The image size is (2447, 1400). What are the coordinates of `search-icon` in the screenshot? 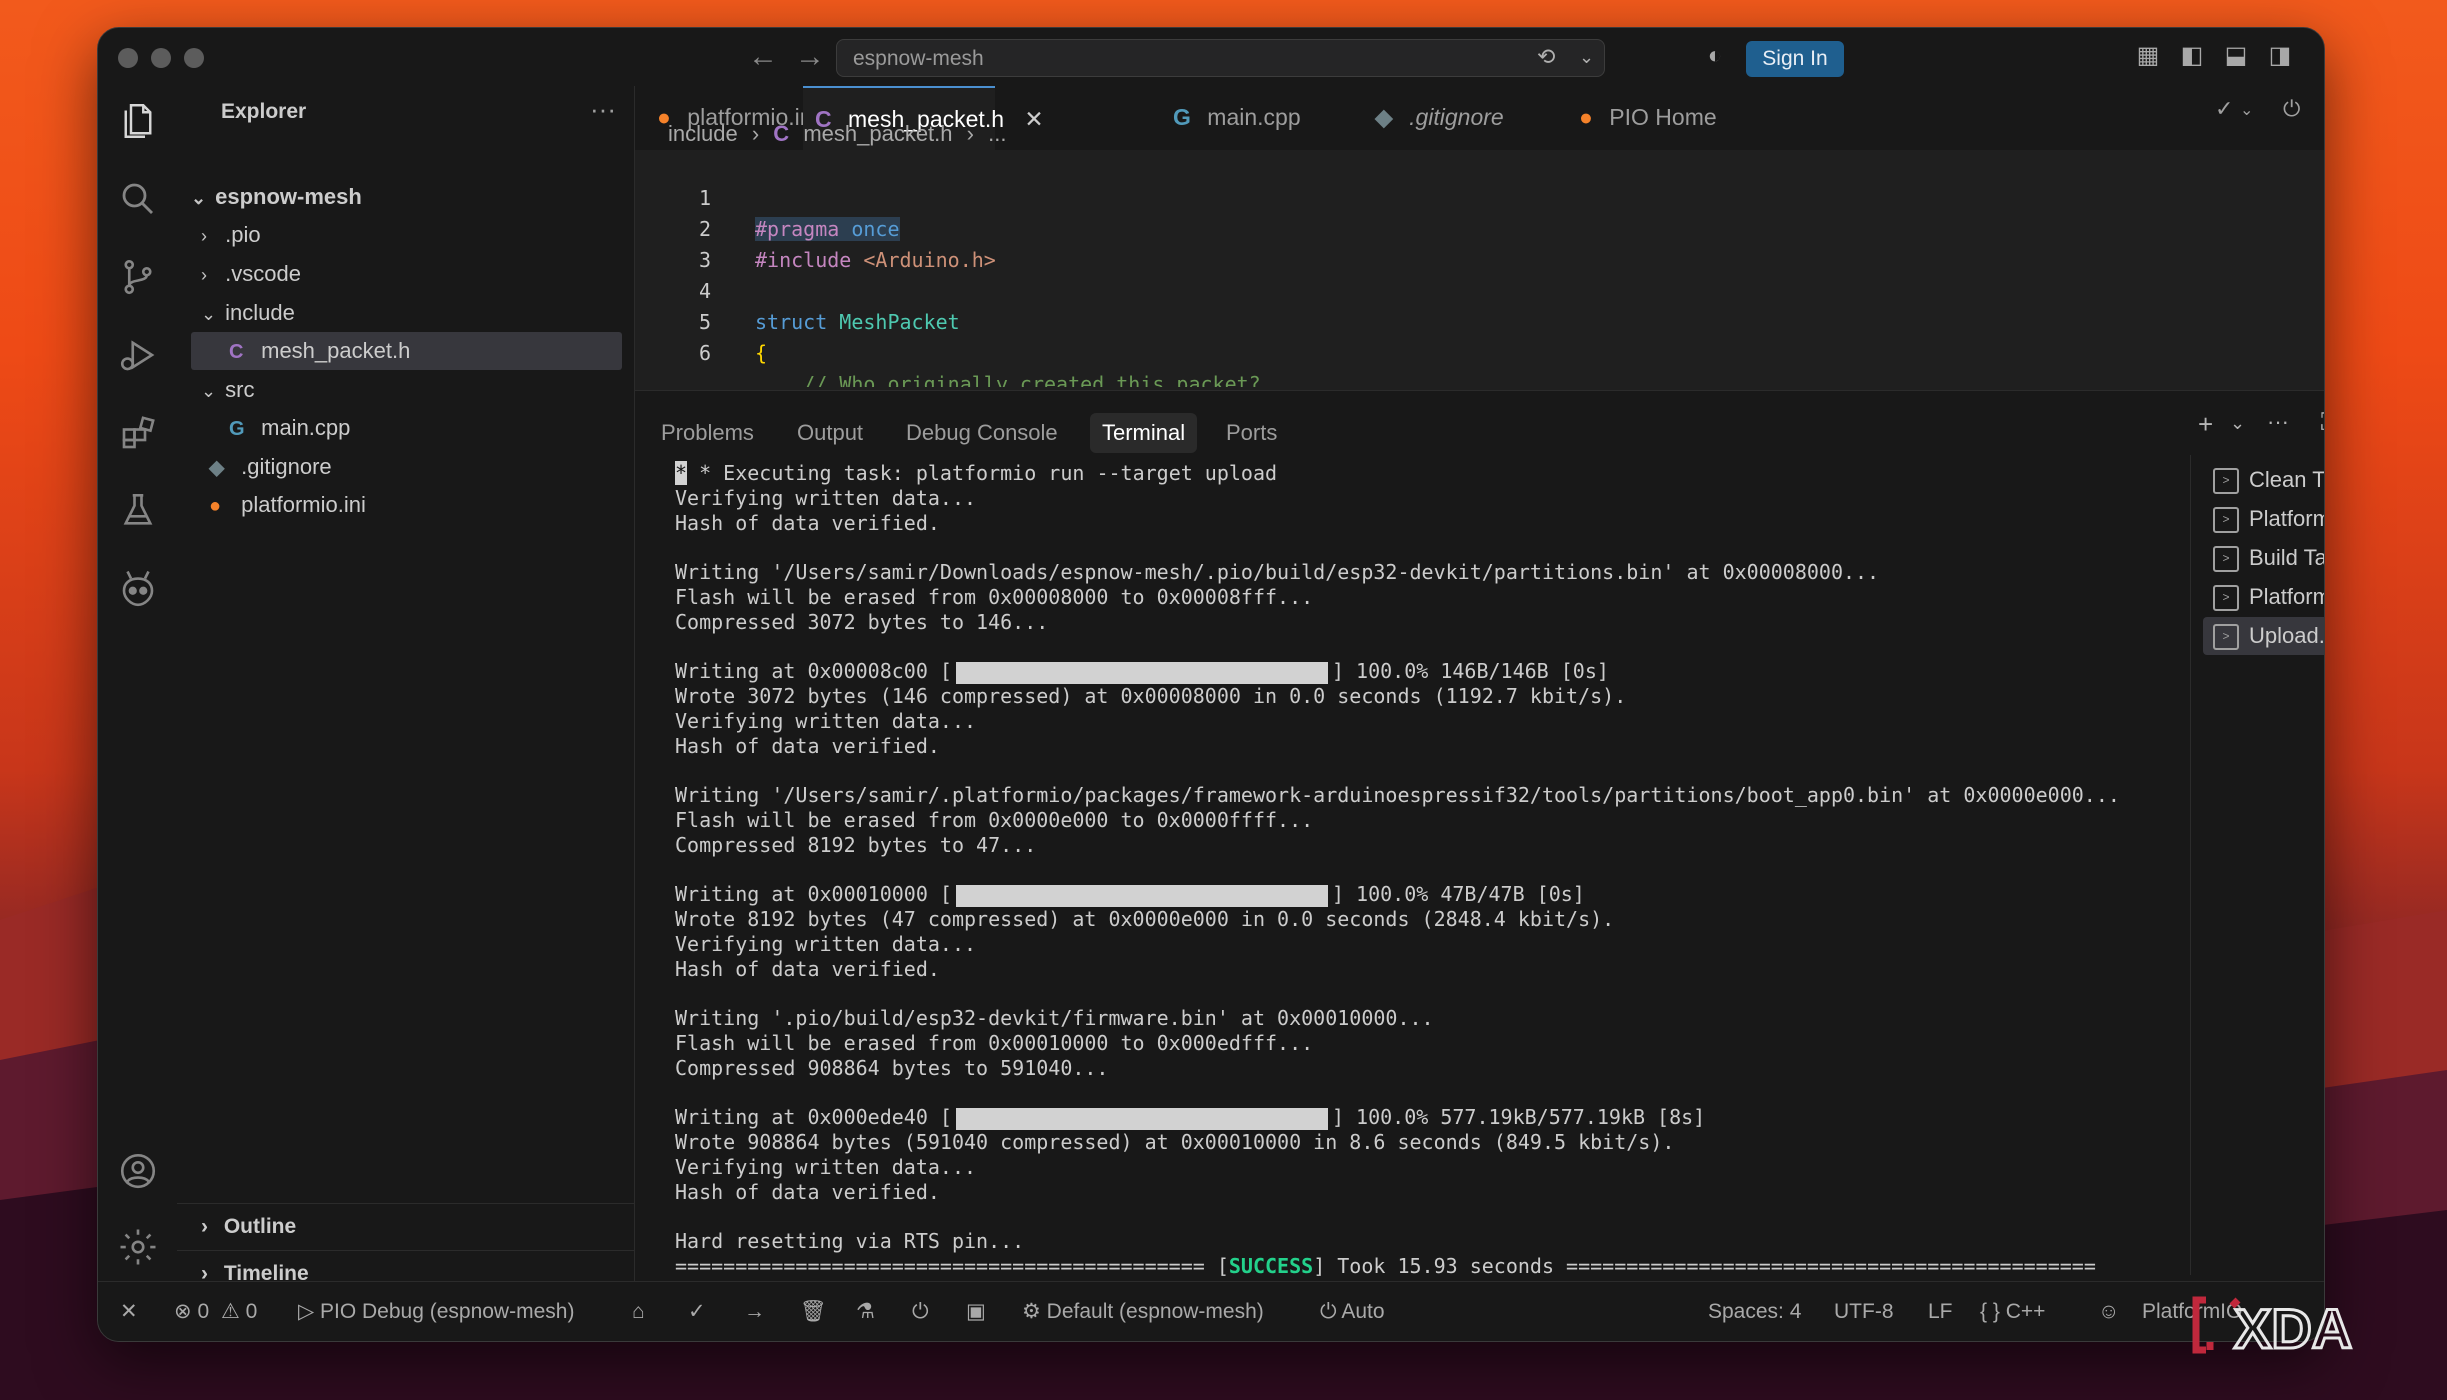 It's located at (138, 199).